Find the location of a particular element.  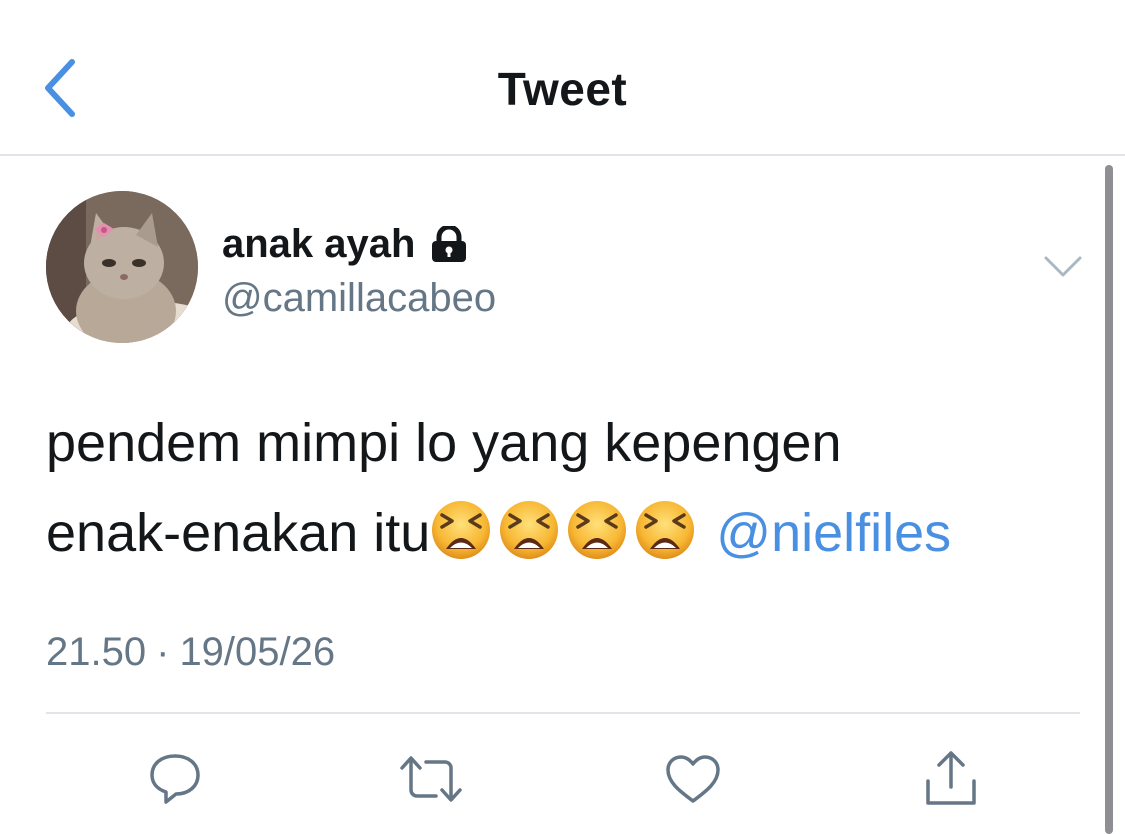

chevron-down-icon is located at coordinates (1063, 266).